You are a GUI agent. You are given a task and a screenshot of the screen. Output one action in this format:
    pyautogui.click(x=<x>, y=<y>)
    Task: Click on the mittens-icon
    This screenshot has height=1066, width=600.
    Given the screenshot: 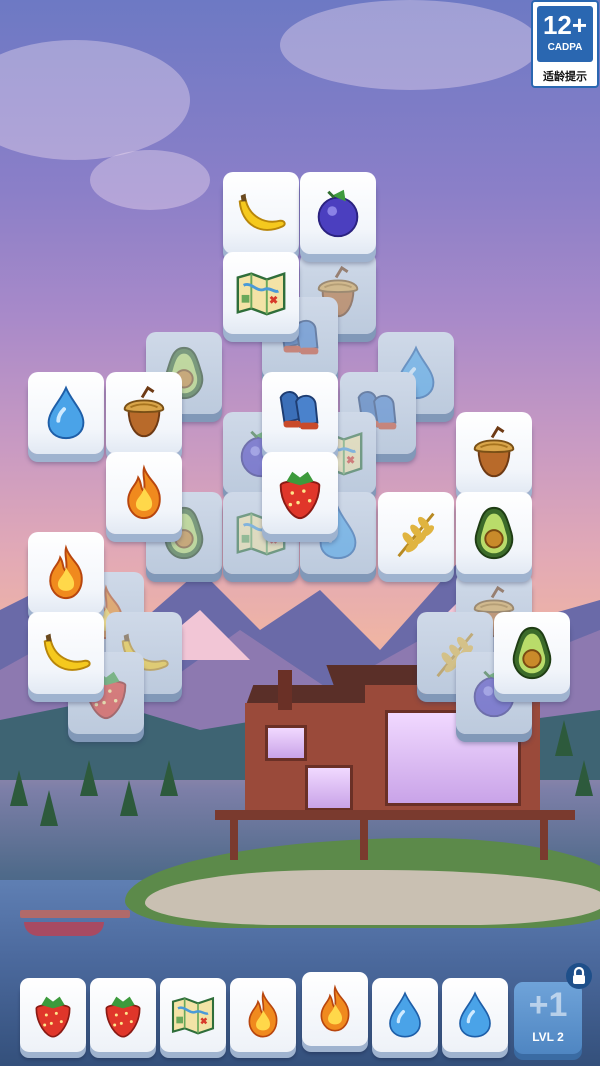 What is the action you would take?
    pyautogui.click(x=300, y=413)
    